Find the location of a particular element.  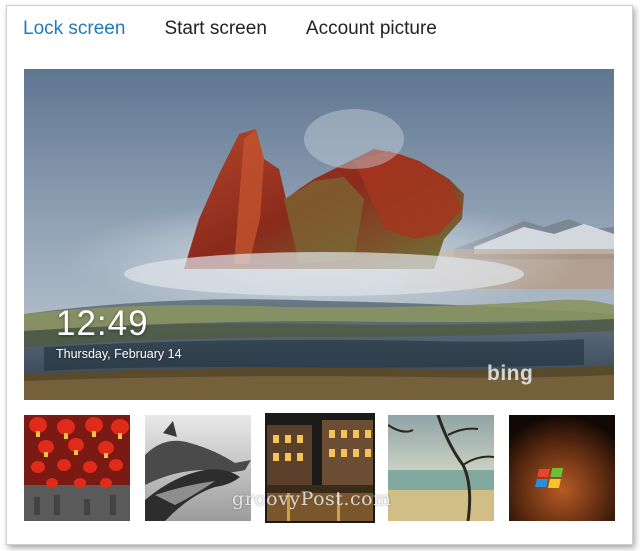

lock-screen-date: Thursday, February 14 is located at coordinates (119, 354).